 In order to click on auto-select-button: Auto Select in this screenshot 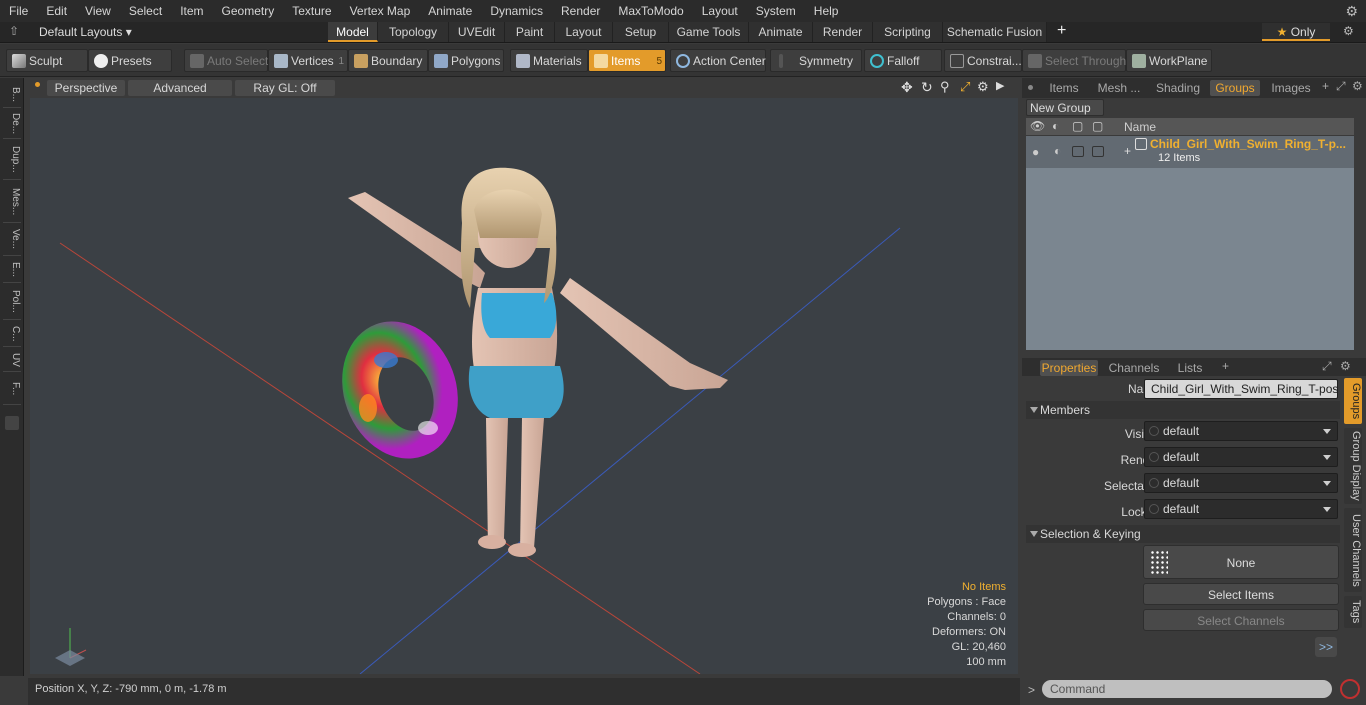, I will do `click(226, 60)`.